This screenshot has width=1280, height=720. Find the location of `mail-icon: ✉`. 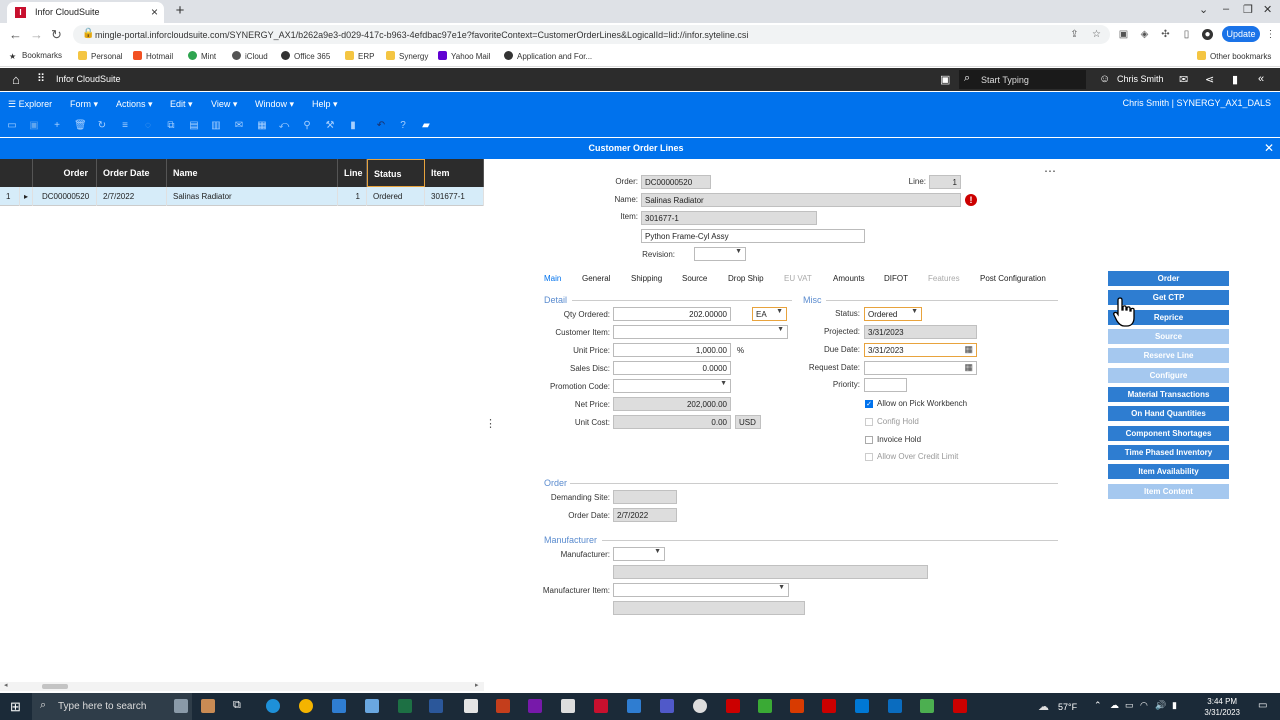

mail-icon: ✉ is located at coordinates (1183, 79).